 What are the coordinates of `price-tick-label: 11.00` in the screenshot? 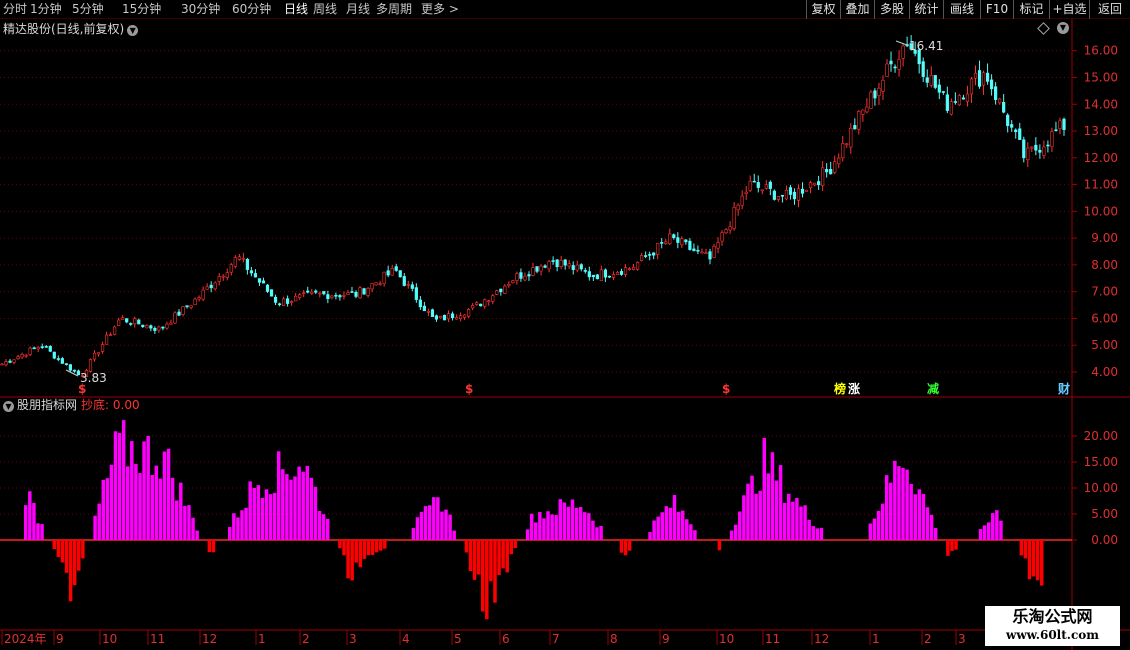 It's located at (1101, 185).